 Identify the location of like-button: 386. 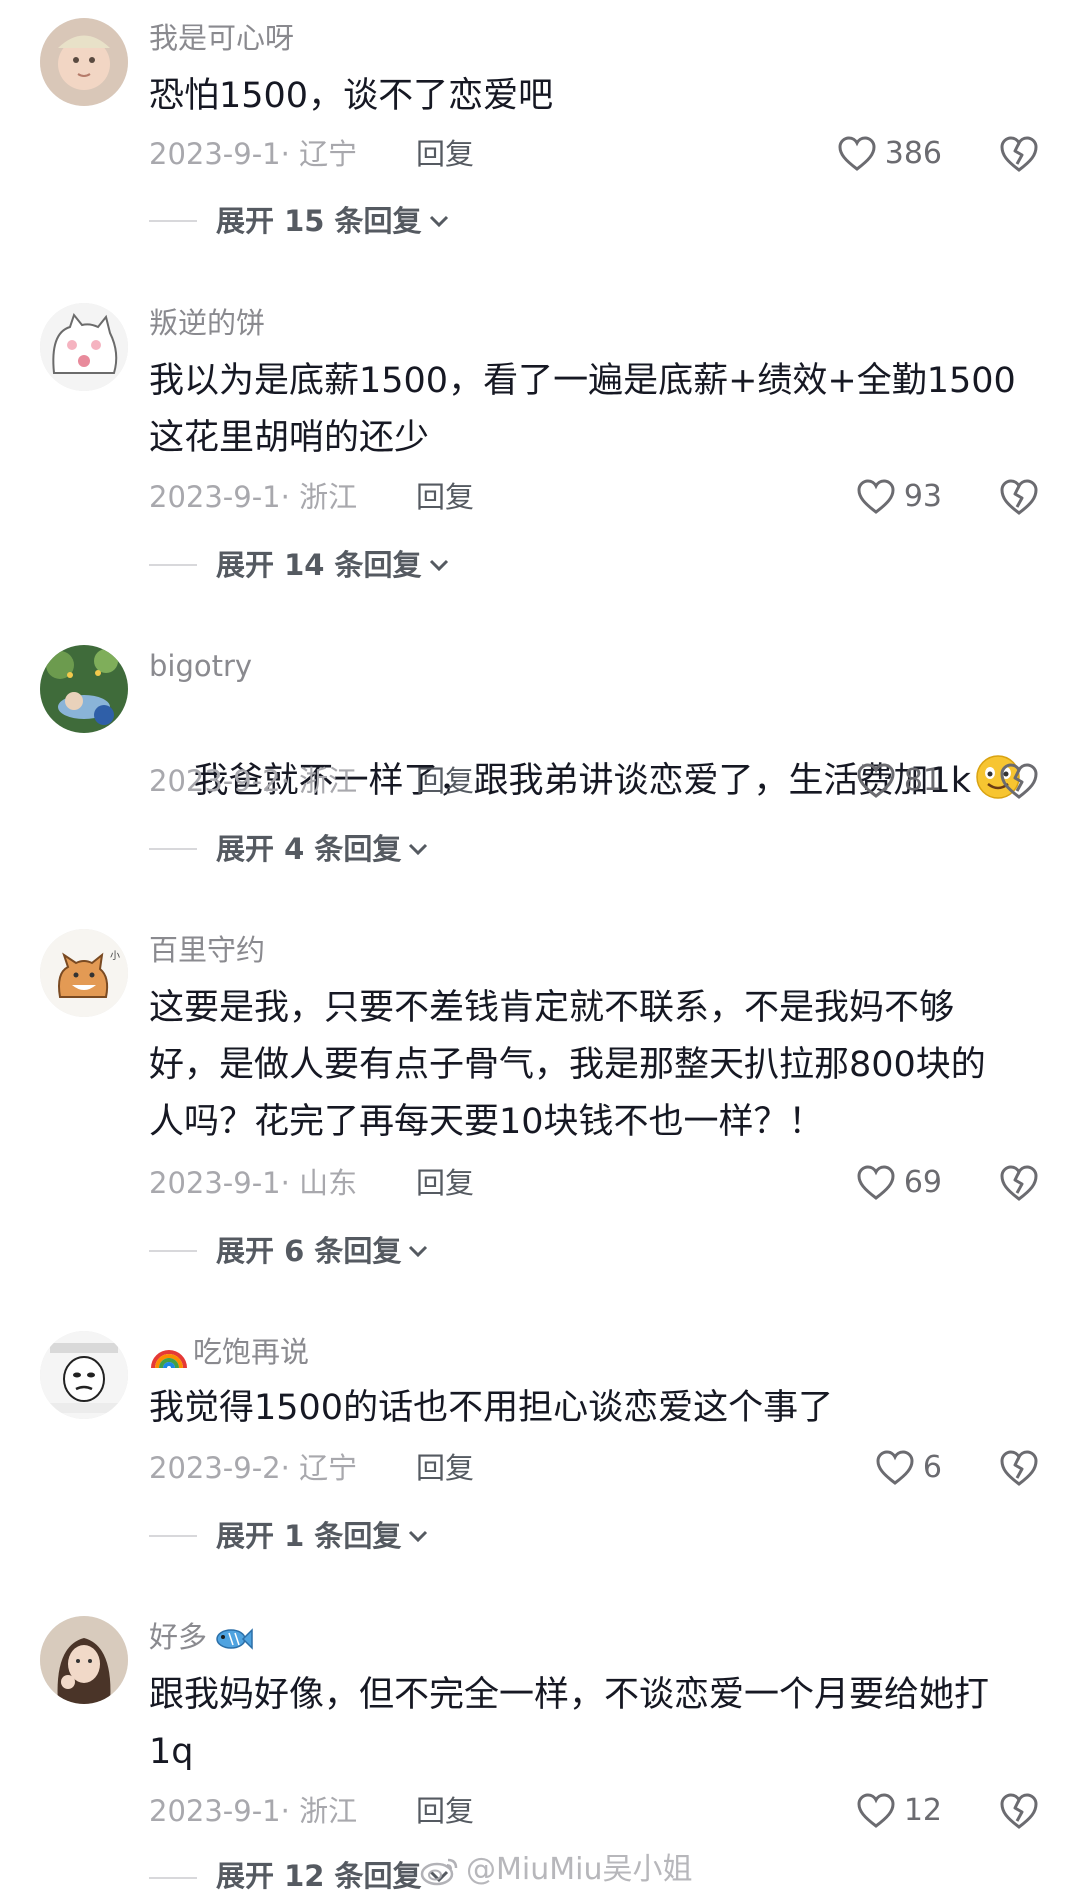
(889, 154).